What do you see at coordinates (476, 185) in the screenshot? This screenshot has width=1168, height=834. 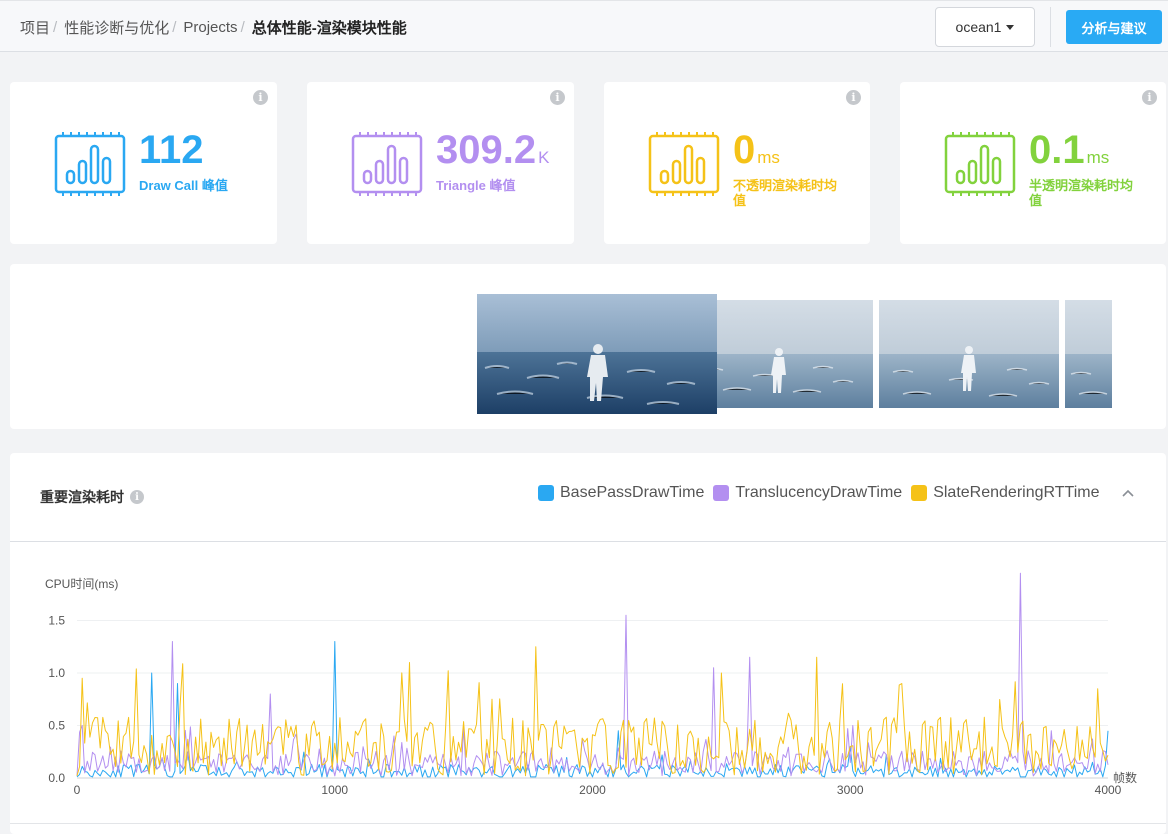 I see `stat-label: Triangle 峰值` at bounding box center [476, 185].